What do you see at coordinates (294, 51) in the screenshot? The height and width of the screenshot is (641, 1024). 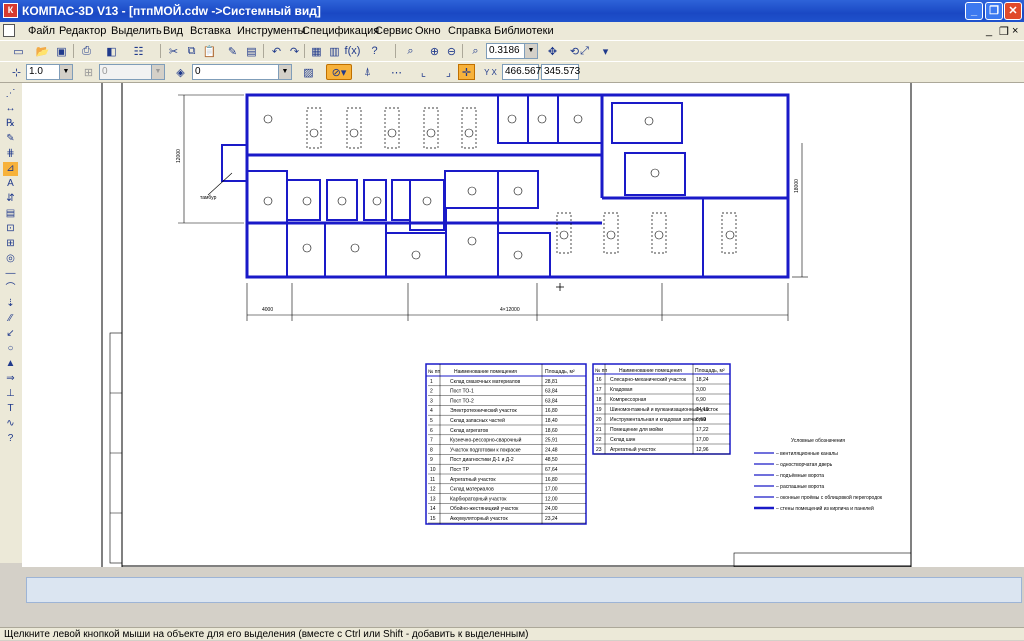 I see `redo-icon: ↷` at bounding box center [294, 51].